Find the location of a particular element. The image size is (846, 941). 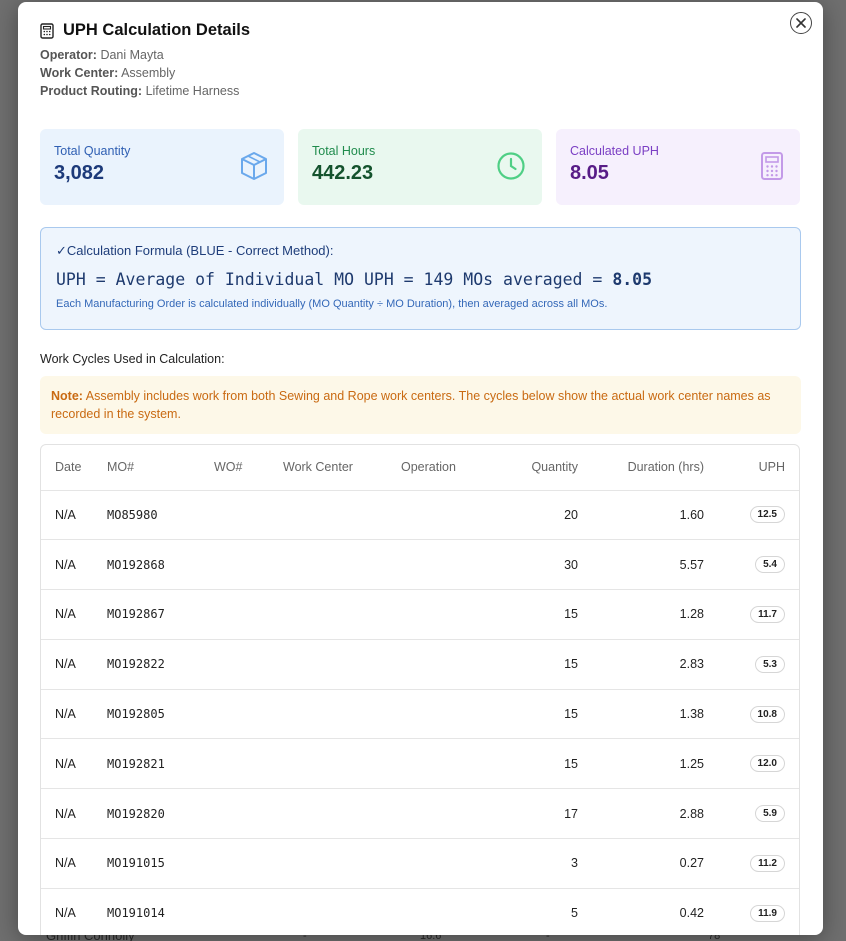

cell-mo: MO191014 is located at coordinates (160, 911).